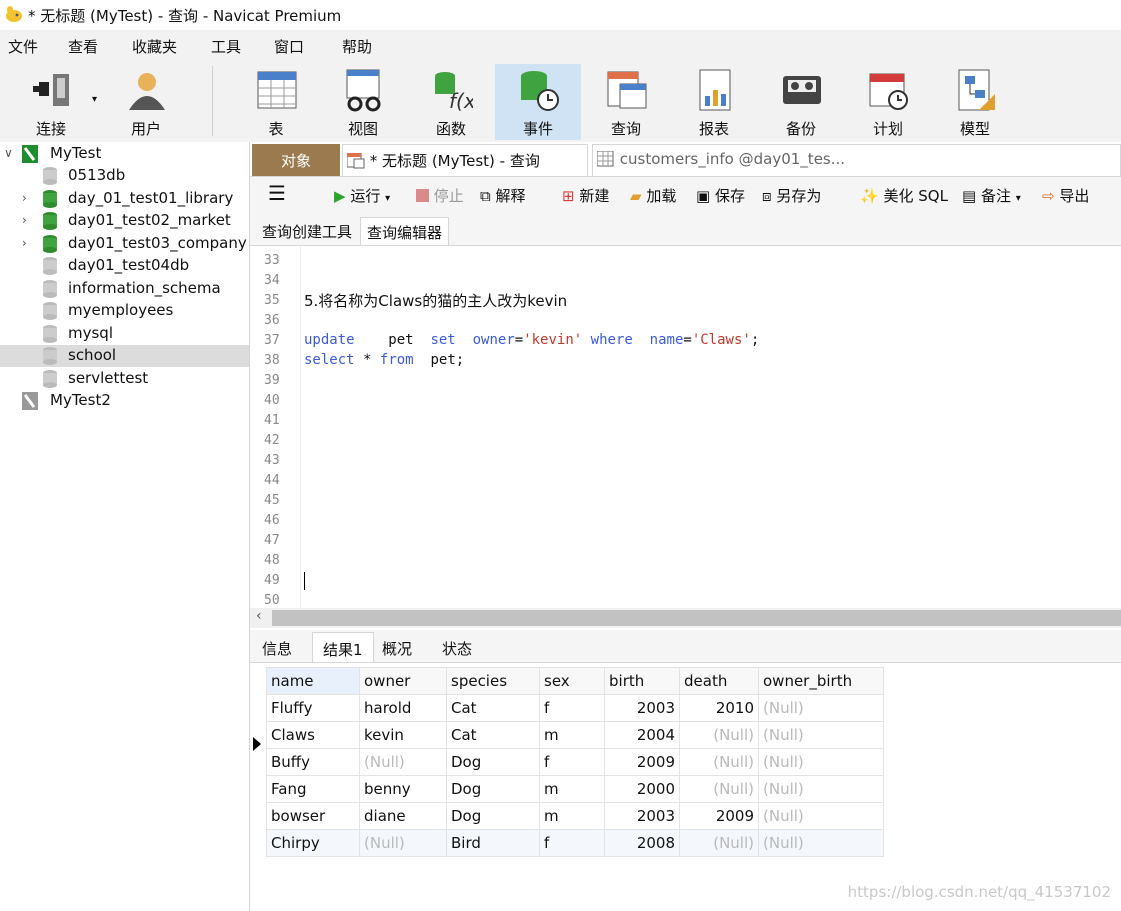  I want to click on menu-help: 帮助, so click(357, 46).